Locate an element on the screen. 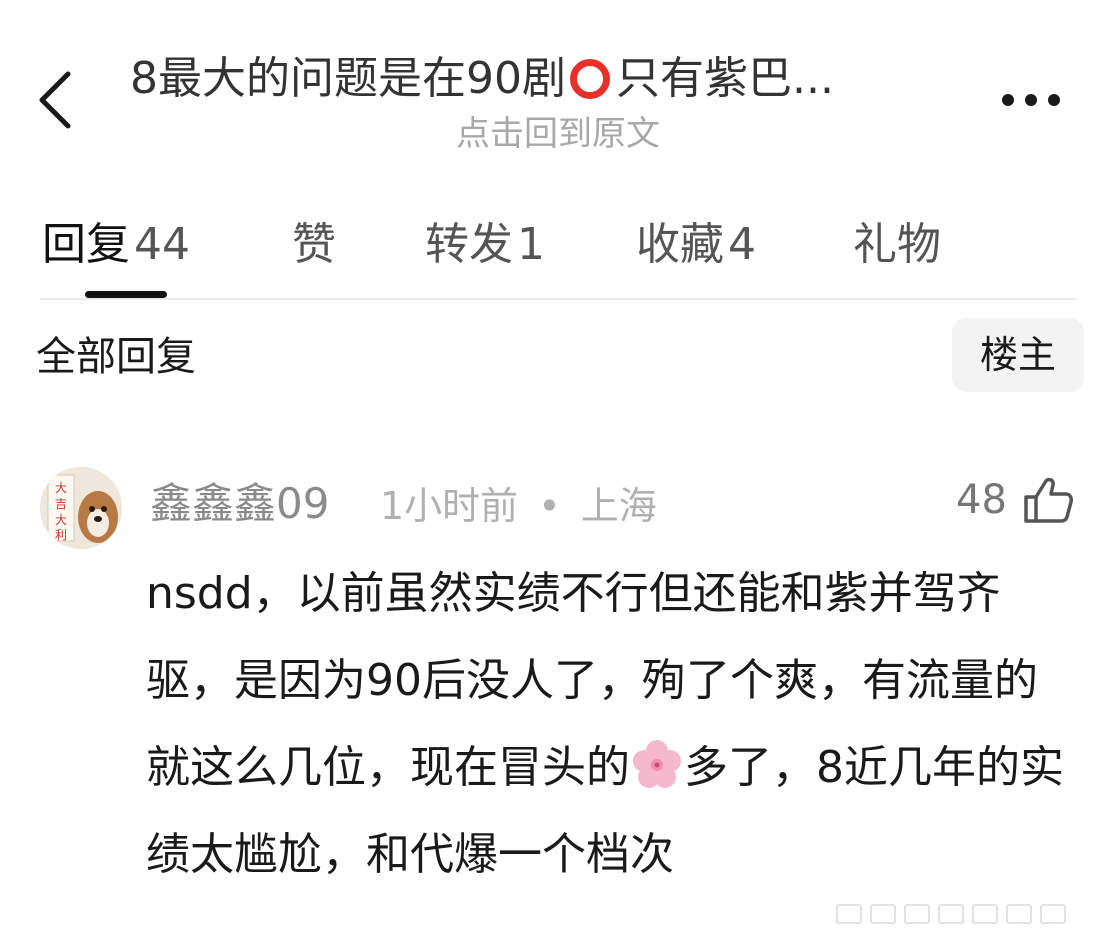  op-only-filter-button: 楼主 is located at coordinates (1018, 355).